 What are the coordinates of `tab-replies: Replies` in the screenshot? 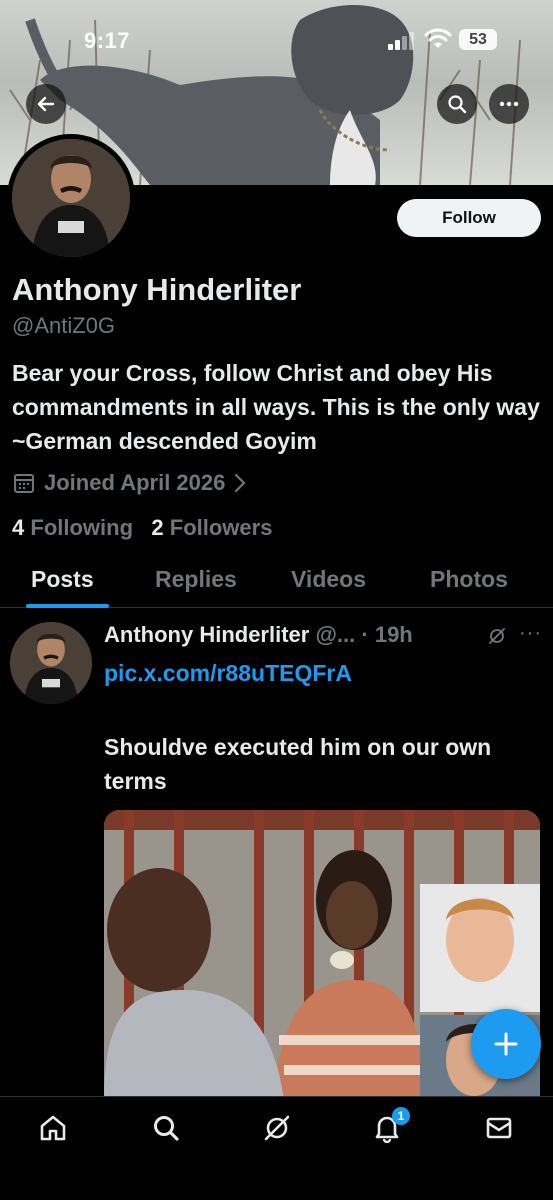 It's located at (196, 579).